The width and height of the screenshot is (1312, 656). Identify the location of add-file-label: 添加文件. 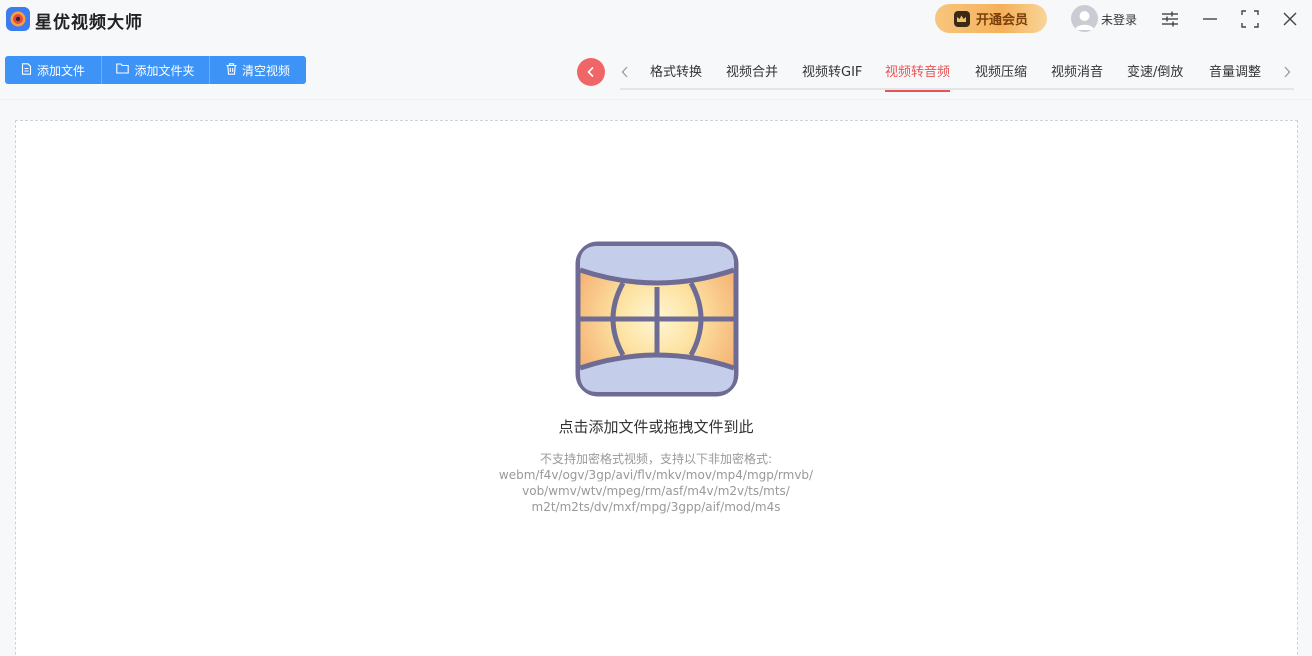
(60, 70).